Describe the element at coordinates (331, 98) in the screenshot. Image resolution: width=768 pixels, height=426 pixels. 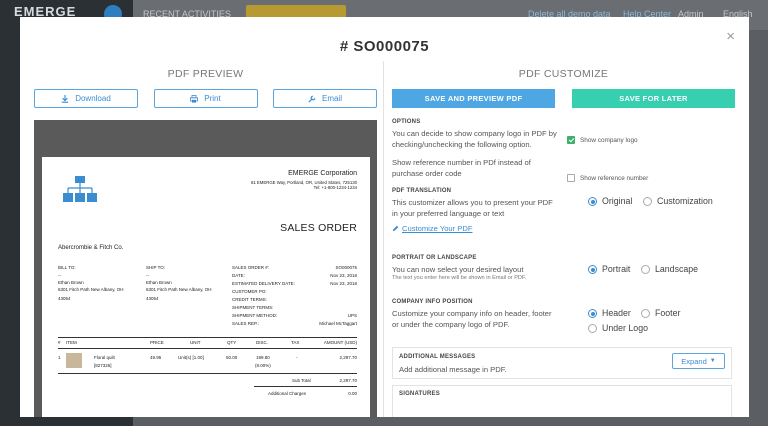
I see `email-label: Email` at that location.